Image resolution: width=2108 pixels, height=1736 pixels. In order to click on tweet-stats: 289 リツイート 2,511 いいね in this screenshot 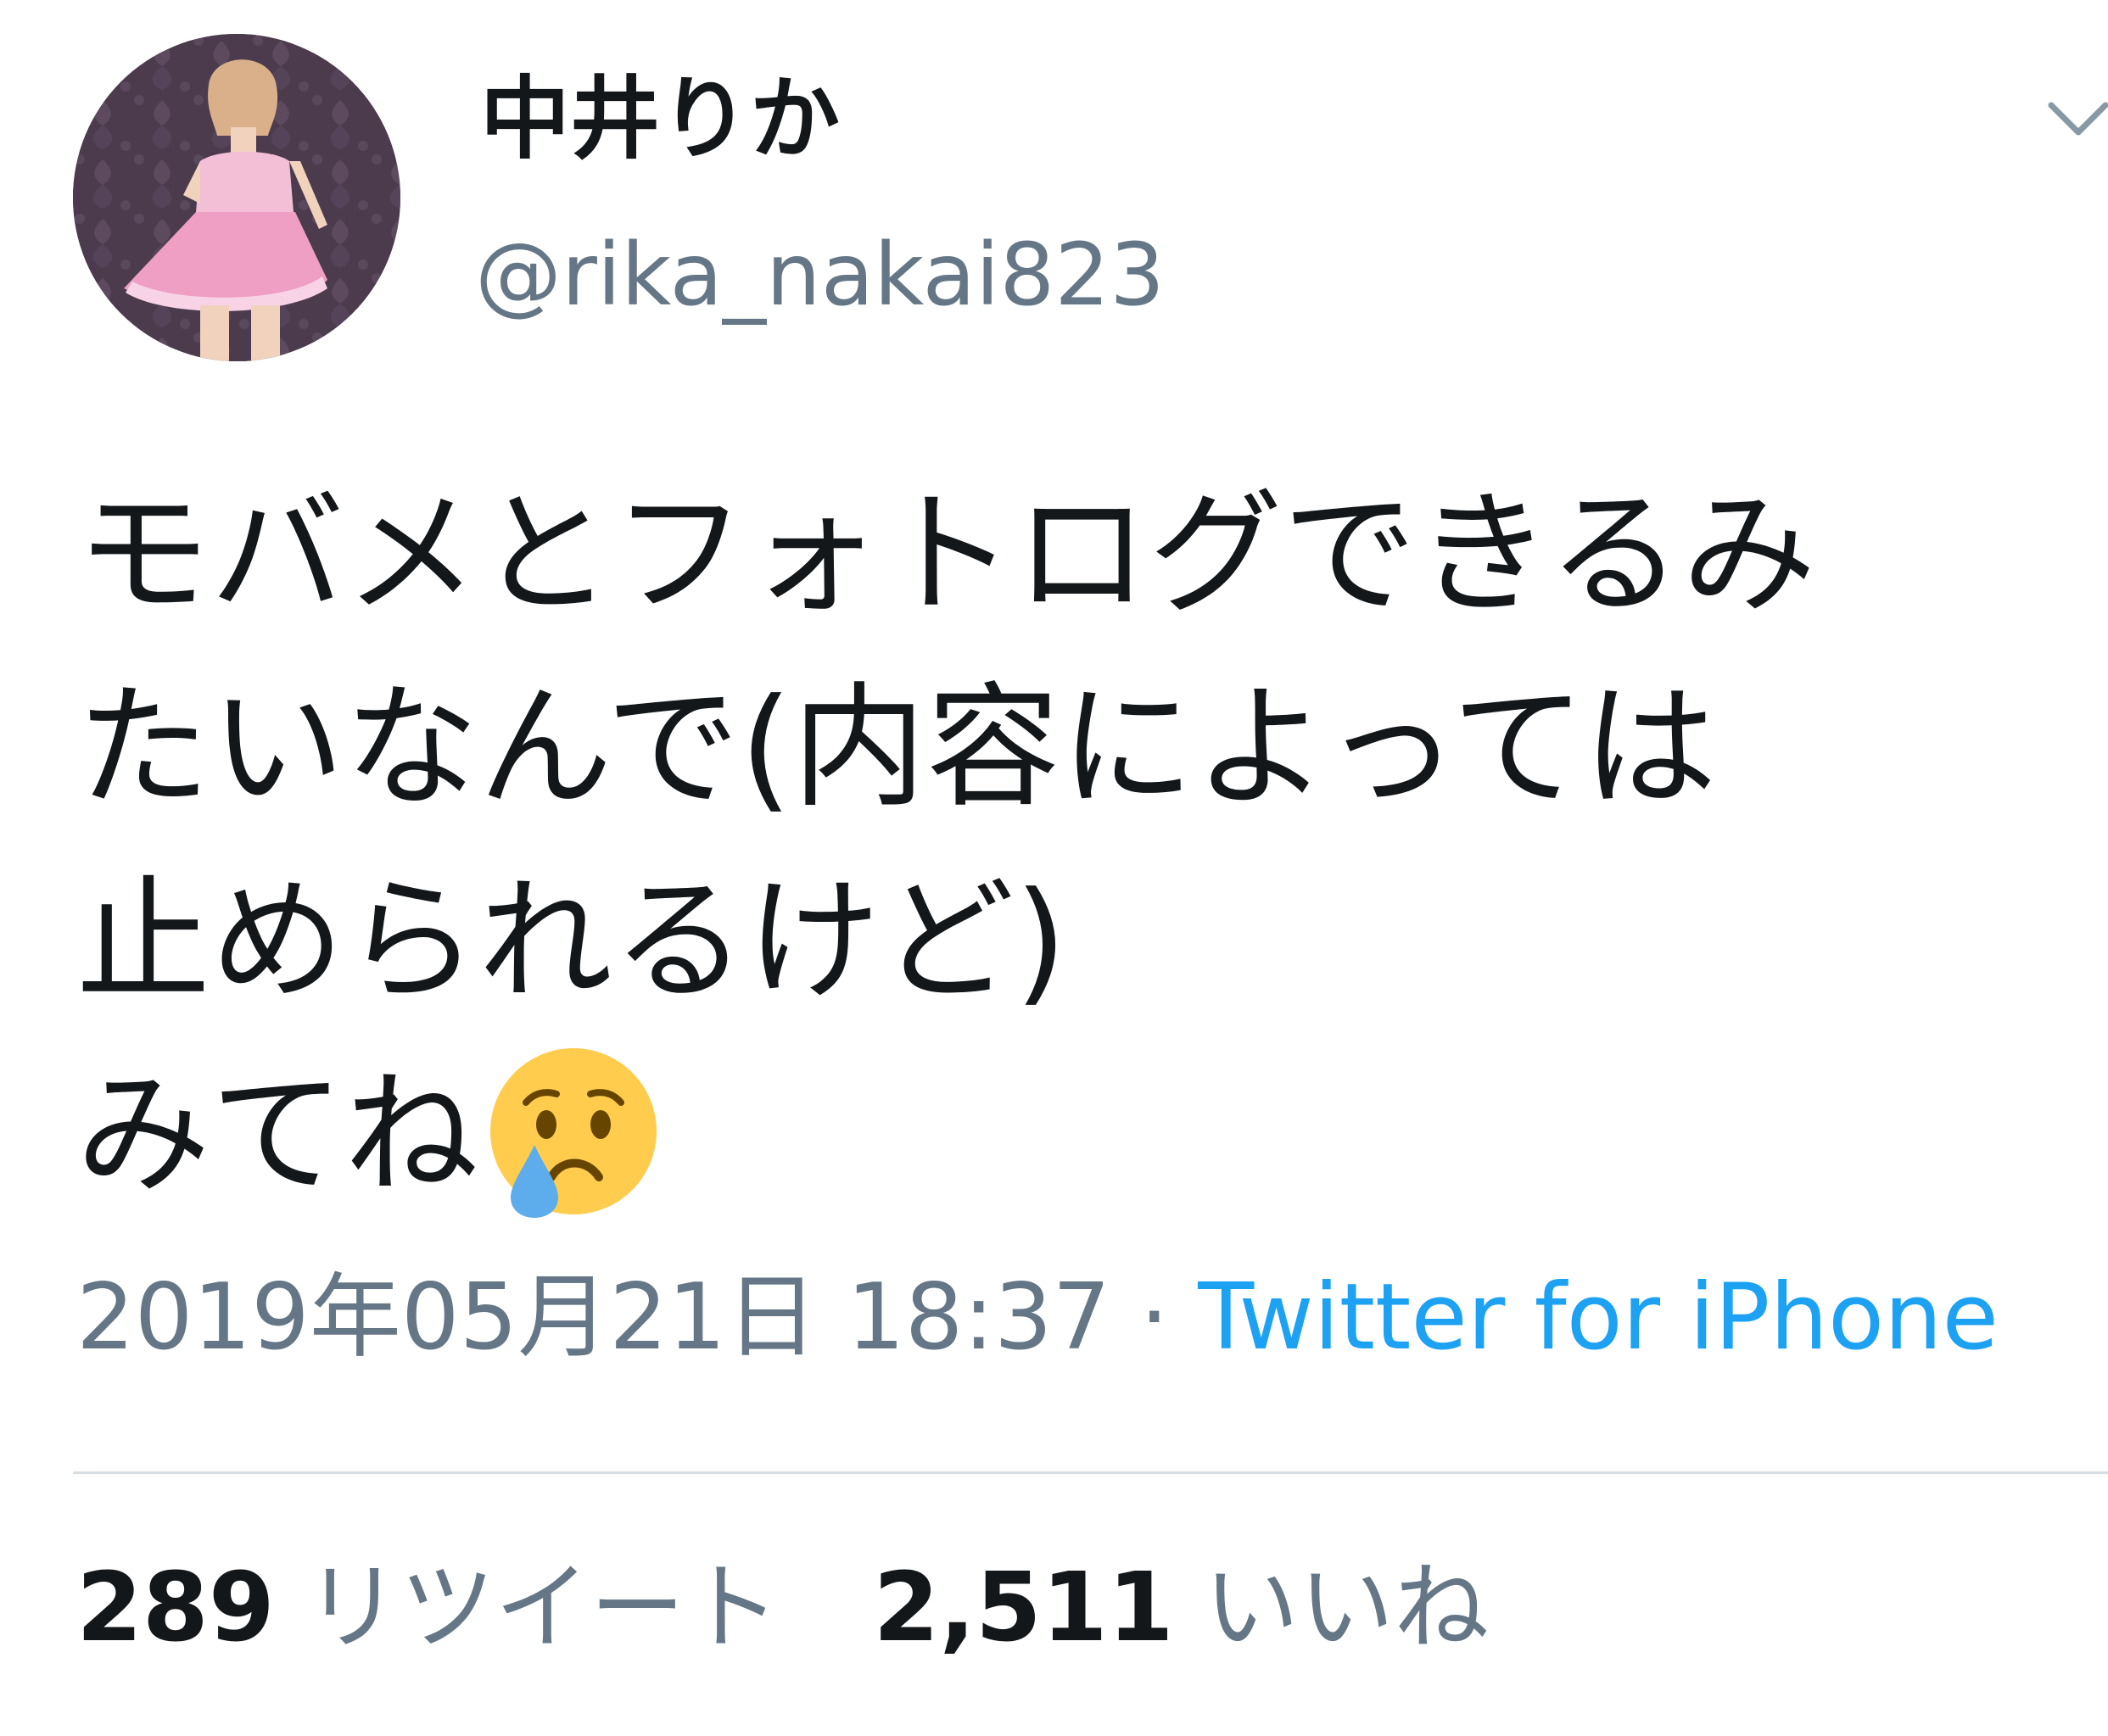, I will do `click(783, 1607)`.